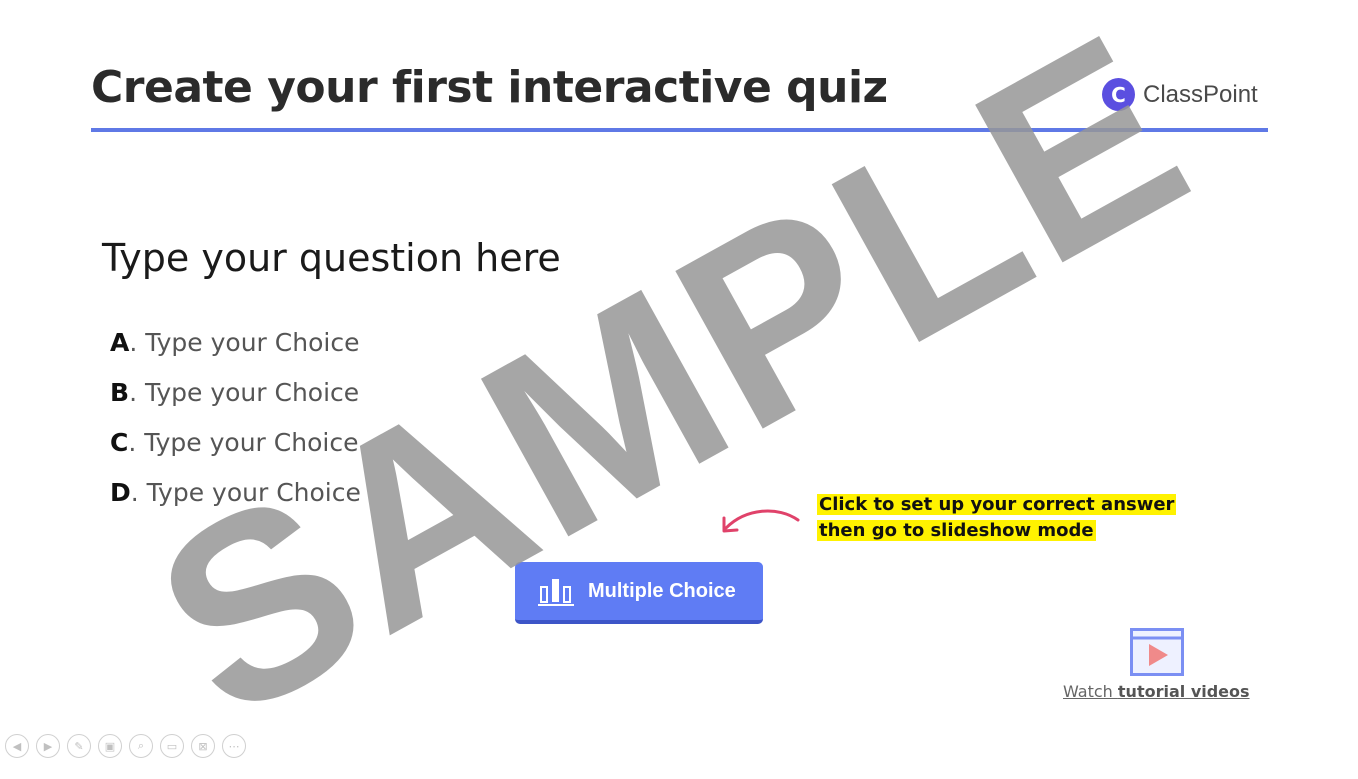 The height and width of the screenshot is (779, 1358). I want to click on multiple-choice-button: Multiple Choice, so click(639, 593).